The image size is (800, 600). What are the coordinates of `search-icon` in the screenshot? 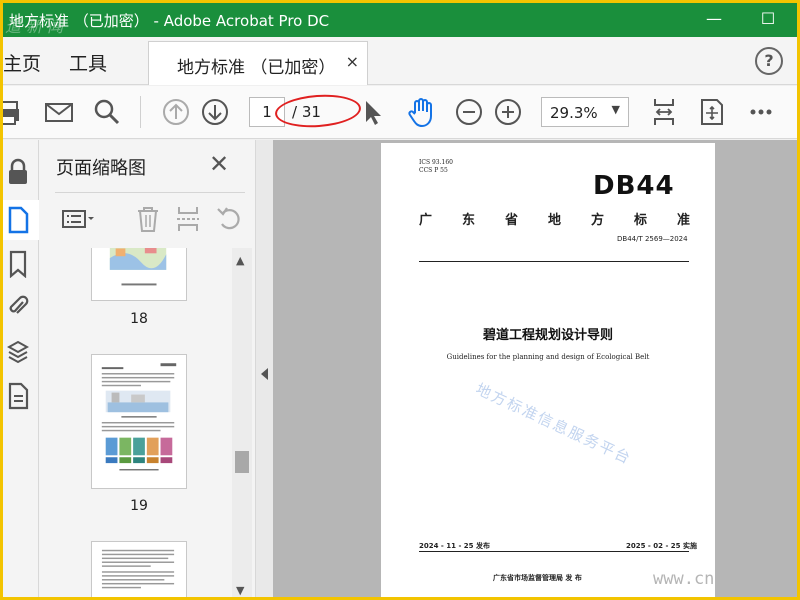 It's located at (107, 112).